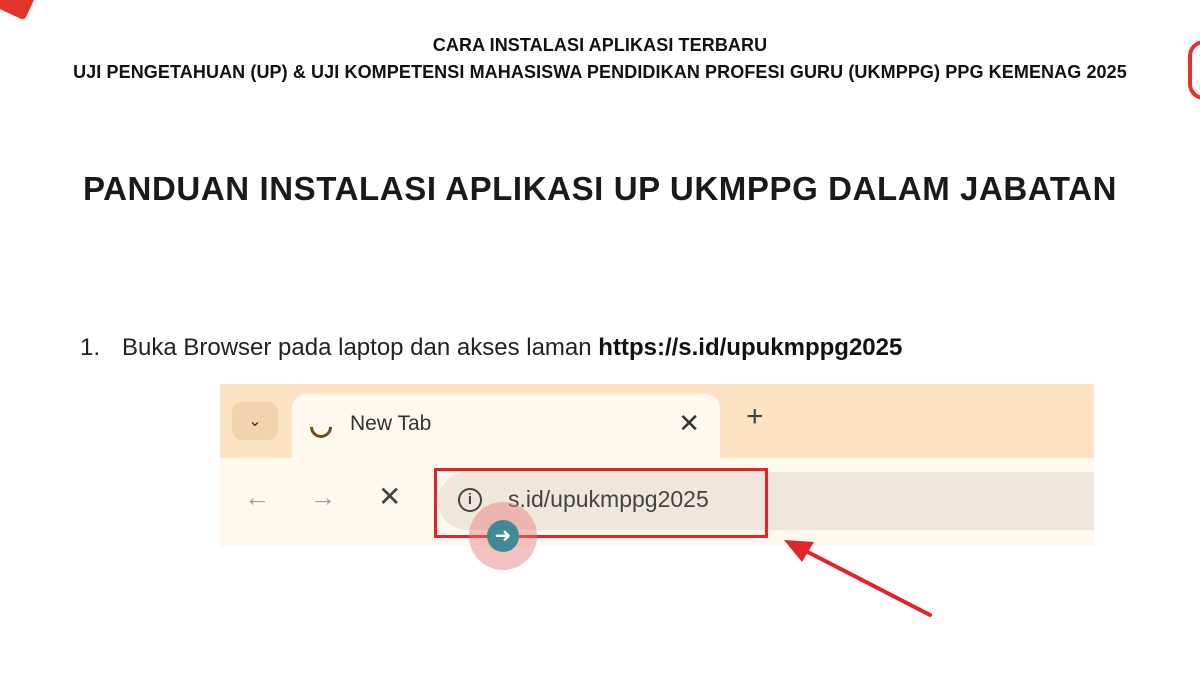  I want to click on plus-icon: +, so click(755, 417).